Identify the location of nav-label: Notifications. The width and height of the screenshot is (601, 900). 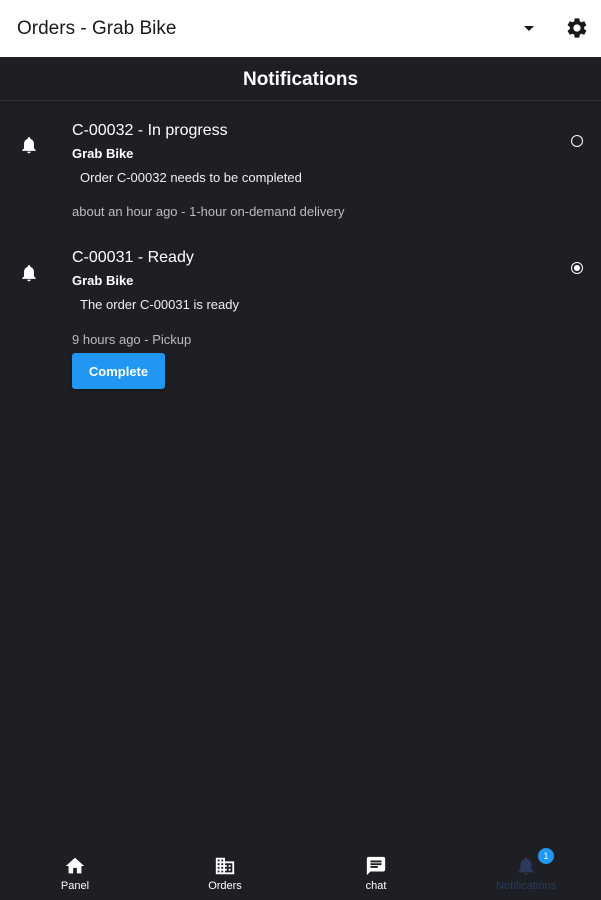
(526, 886).